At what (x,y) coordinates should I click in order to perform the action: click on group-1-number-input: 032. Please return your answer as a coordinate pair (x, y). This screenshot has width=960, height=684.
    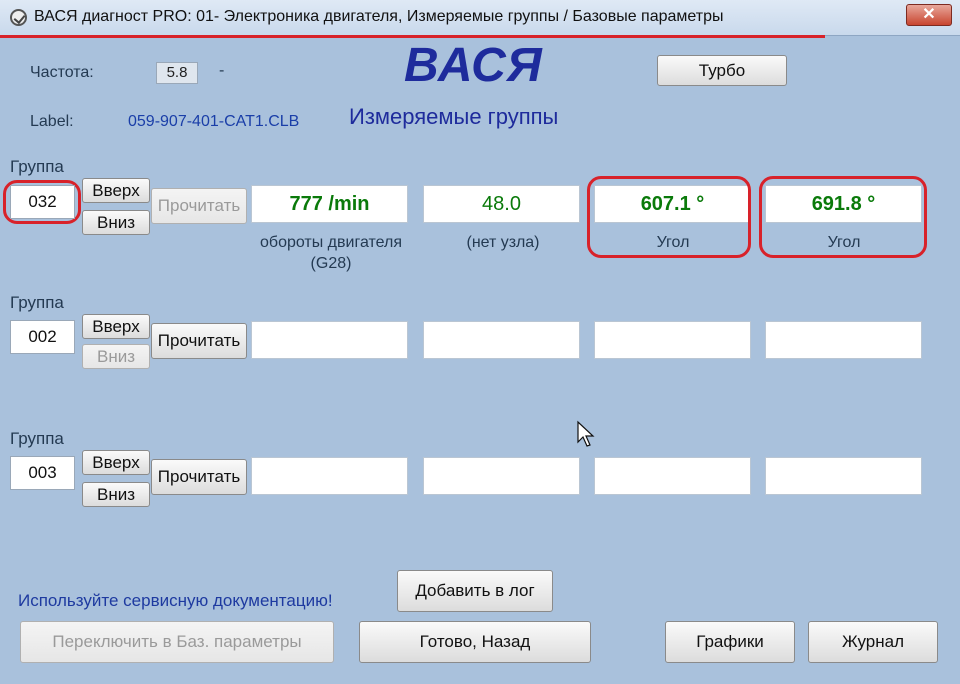
    Looking at the image, I should click on (42, 202).